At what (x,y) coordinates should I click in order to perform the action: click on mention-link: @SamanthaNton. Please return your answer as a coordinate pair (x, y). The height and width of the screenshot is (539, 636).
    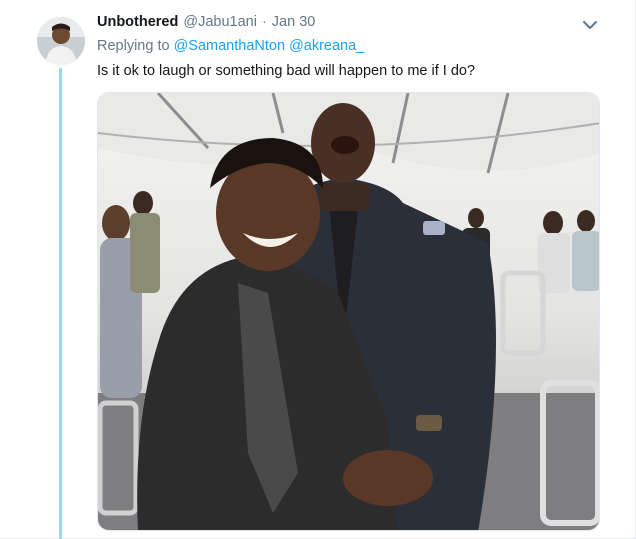
    Looking at the image, I should click on (229, 46).